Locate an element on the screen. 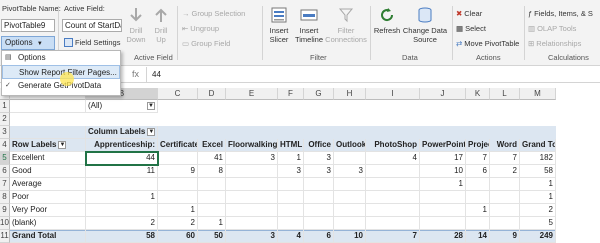 Image resolution: width=600 pixels, height=243 pixels. table-cell: 182 is located at coordinates (538, 158).